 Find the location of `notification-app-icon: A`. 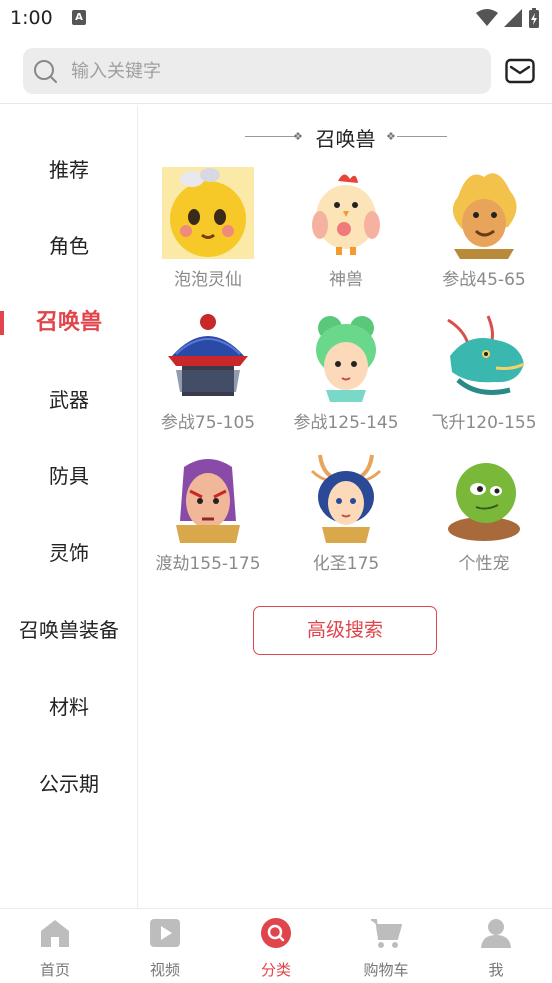

notification-app-icon: A is located at coordinates (79, 17).